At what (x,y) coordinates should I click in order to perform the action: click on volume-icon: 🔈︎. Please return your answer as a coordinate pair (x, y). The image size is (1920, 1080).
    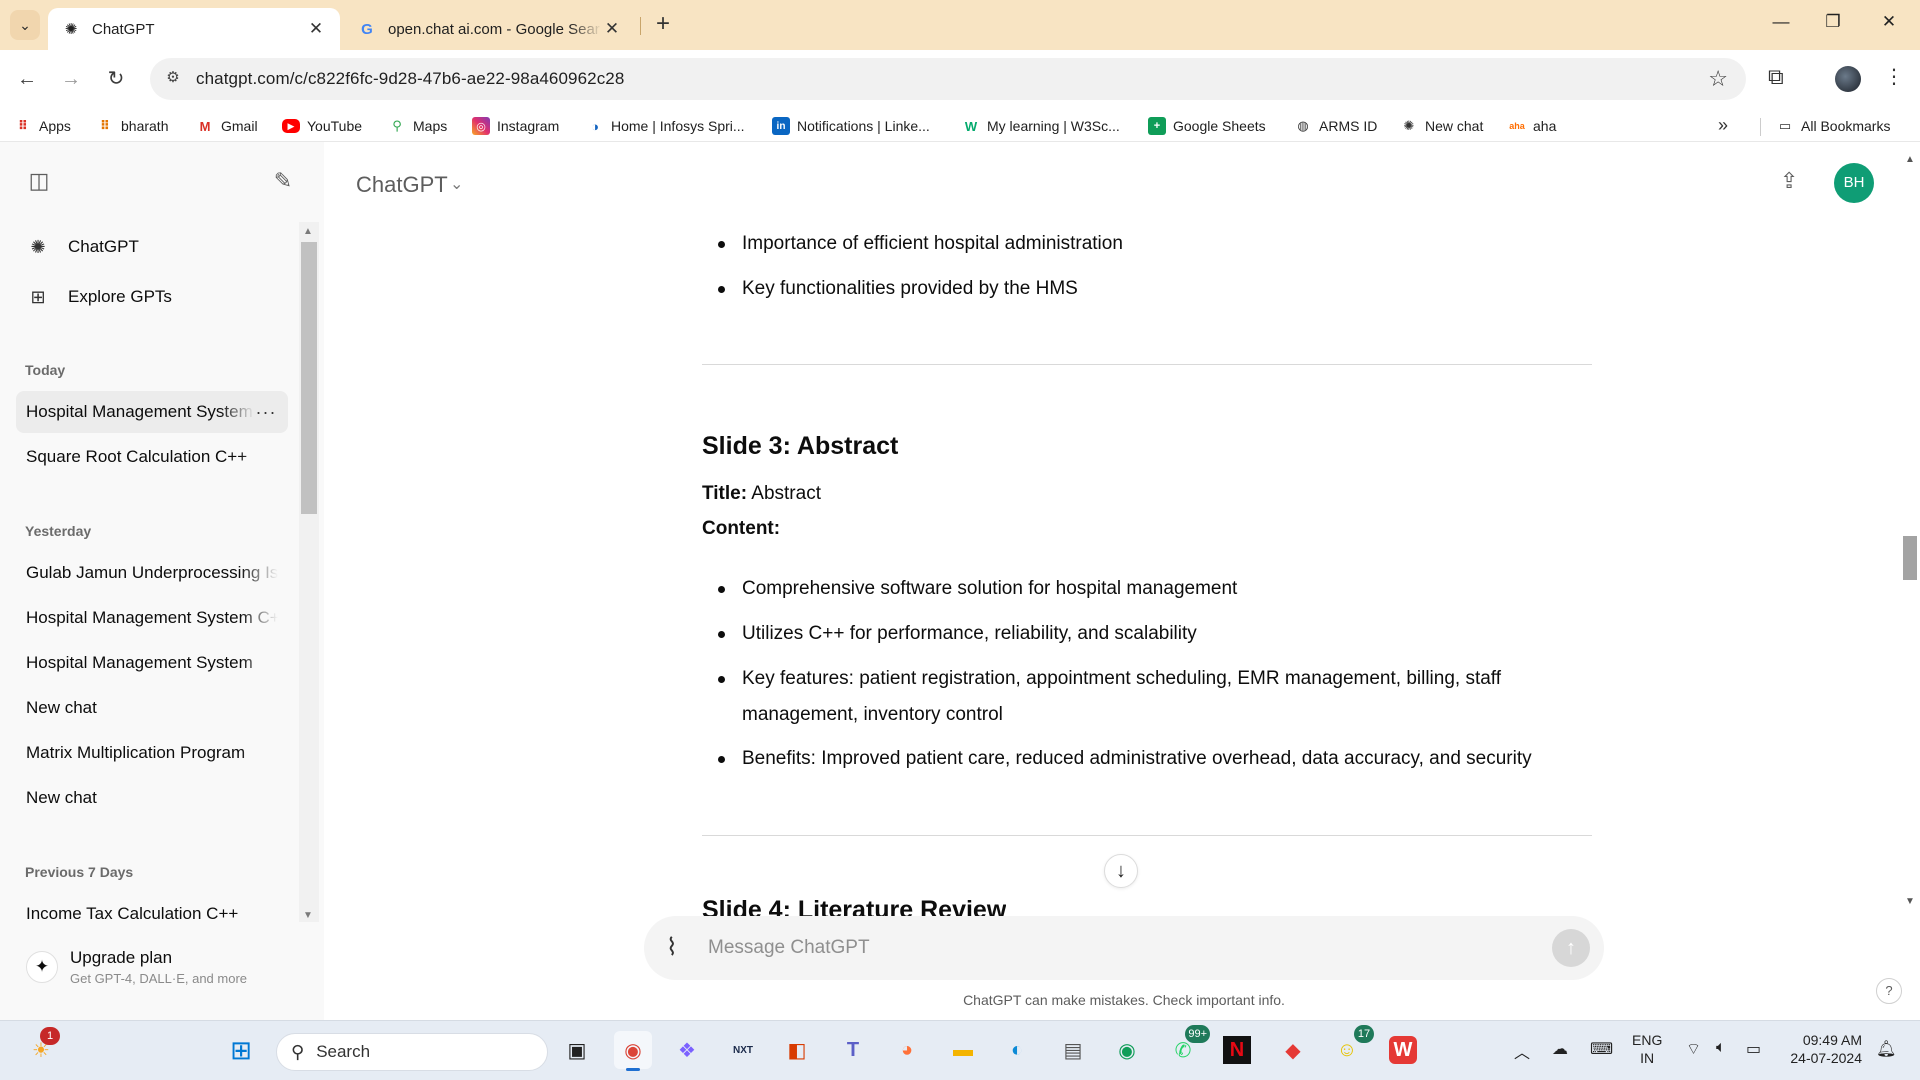
    Looking at the image, I should click on (1721, 1048).